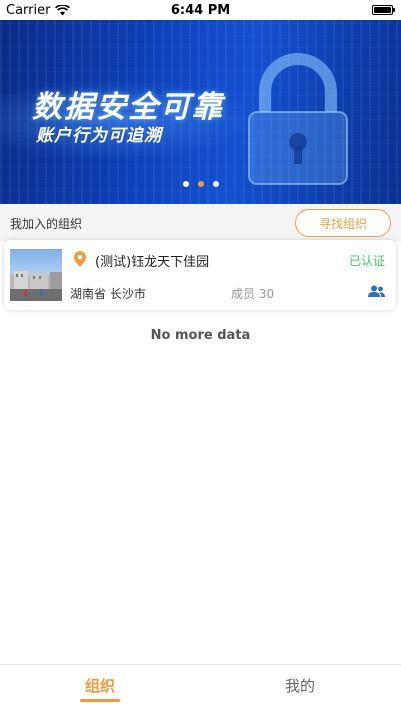  I want to click on status-time: 6:44 PM, so click(200, 10).